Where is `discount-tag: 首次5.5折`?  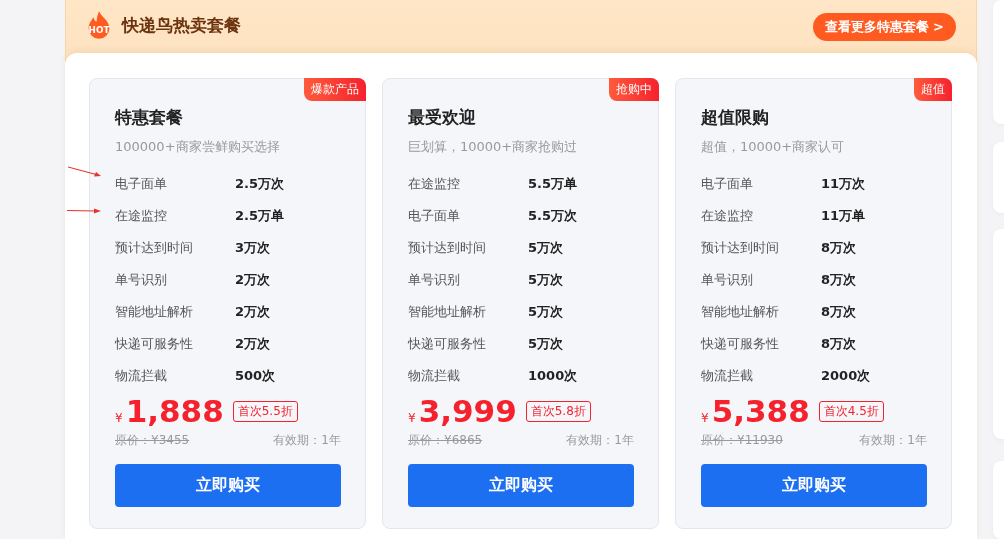
discount-tag: 首次5.5折 is located at coordinates (265, 411).